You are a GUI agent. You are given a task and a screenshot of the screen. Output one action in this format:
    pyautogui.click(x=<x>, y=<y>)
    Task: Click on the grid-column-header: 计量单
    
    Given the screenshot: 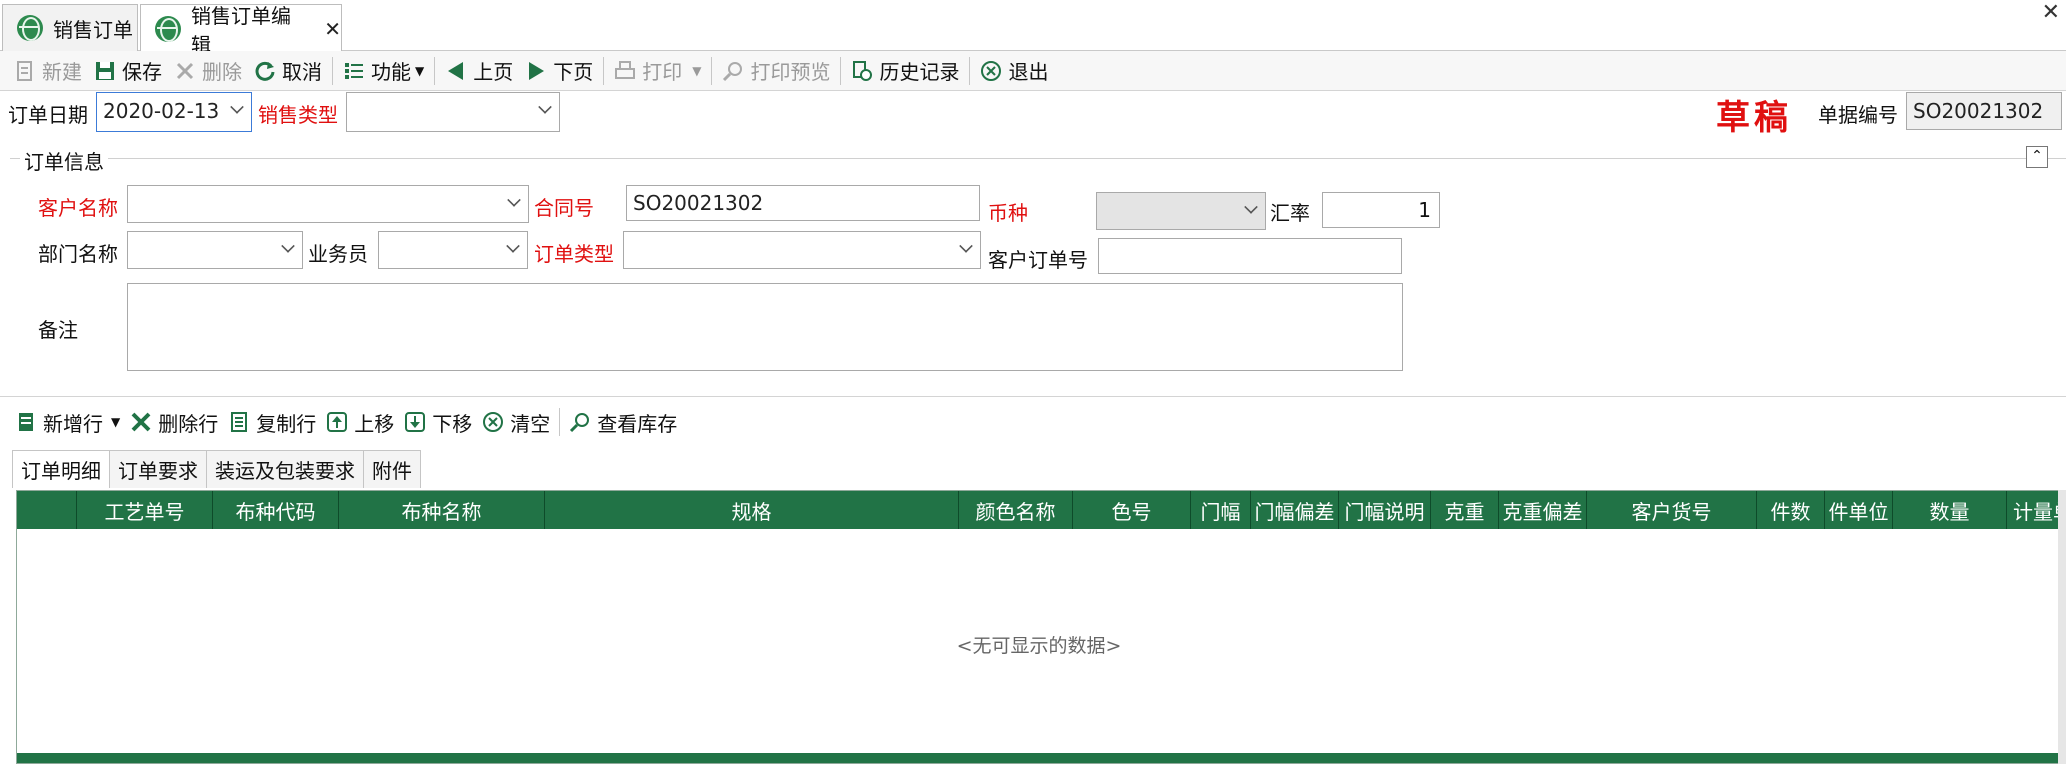 What is the action you would take?
    pyautogui.click(x=2034, y=510)
    